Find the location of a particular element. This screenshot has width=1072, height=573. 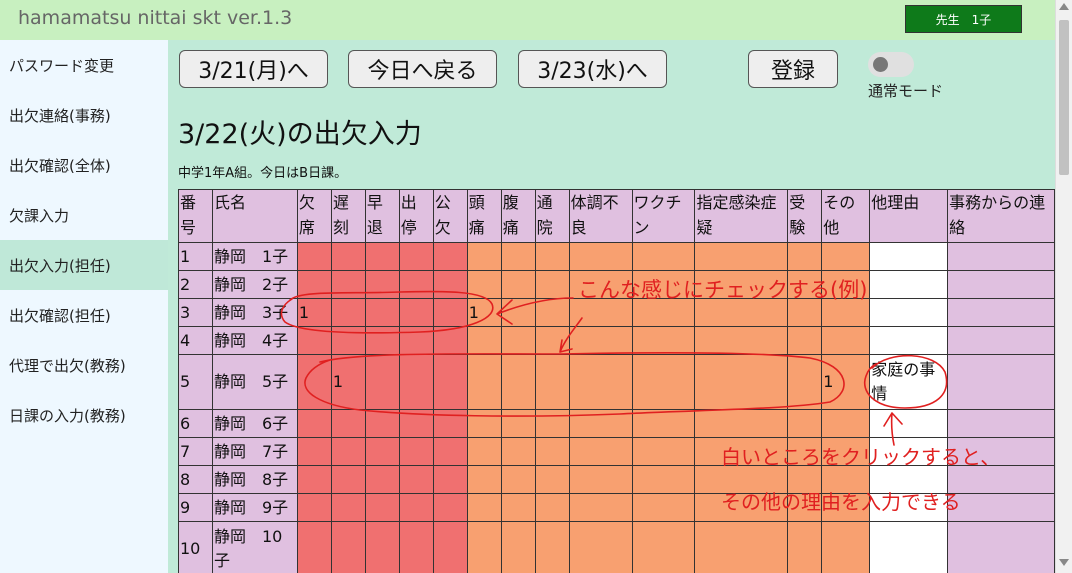

user-badge: 先生 1子 is located at coordinates (963, 19).